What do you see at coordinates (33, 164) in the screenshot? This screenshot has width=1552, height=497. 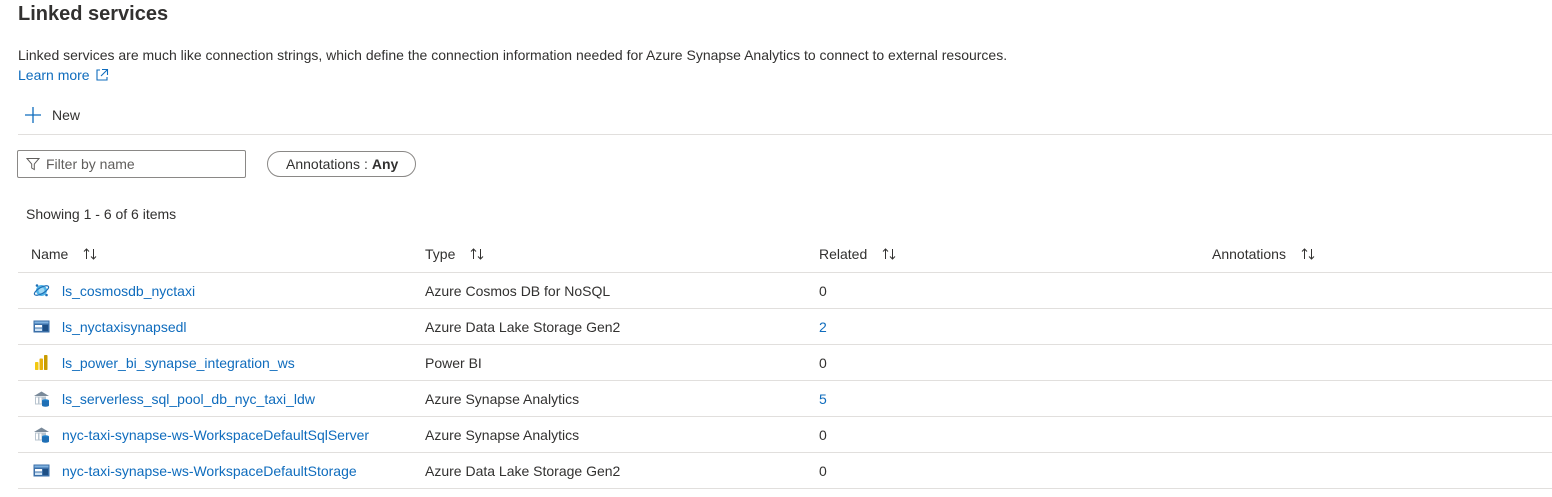 I see `filter-icon` at bounding box center [33, 164].